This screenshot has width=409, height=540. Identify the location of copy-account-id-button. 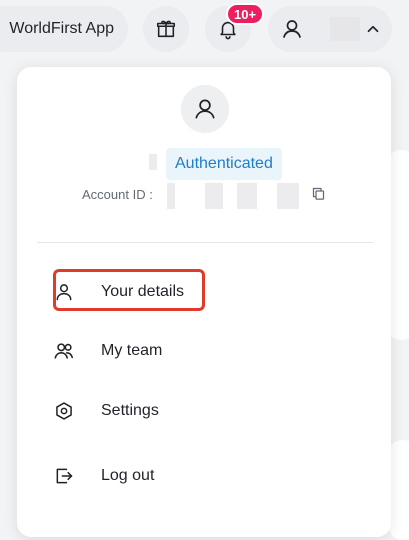
(318, 193).